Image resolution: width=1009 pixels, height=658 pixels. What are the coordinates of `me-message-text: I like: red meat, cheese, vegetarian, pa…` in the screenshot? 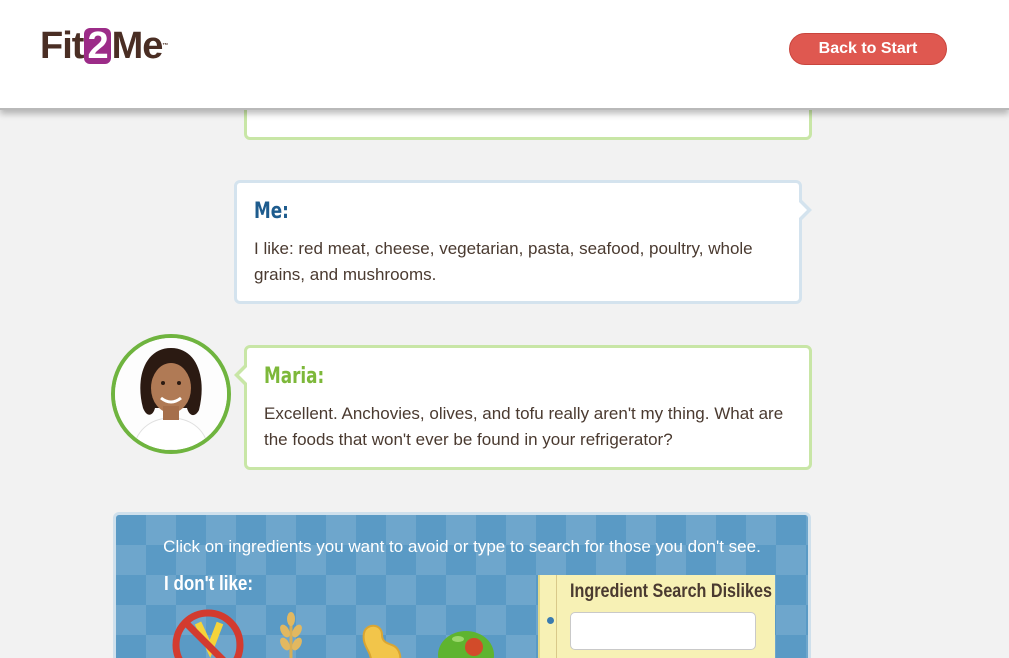 It's located at (503, 261).